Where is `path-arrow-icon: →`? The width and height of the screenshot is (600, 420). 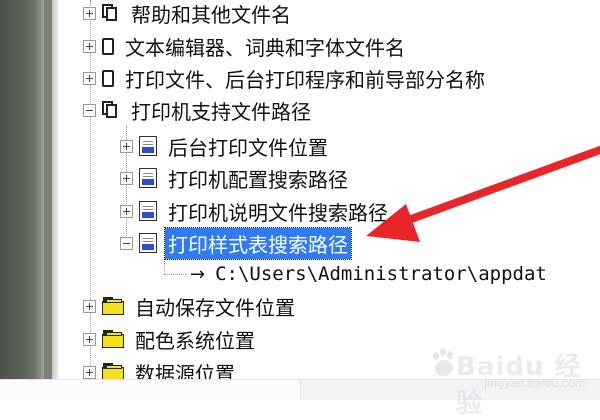 path-arrow-icon: → is located at coordinates (198, 274).